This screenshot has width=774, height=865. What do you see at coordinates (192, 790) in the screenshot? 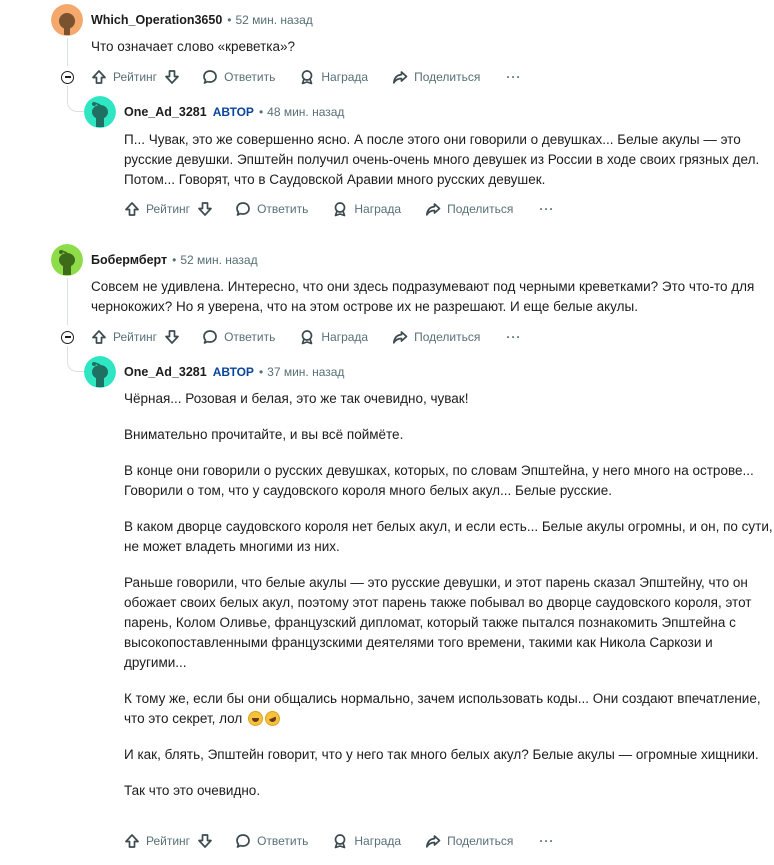
I see `comment-paragraph: Так что это очевидно.` at bounding box center [192, 790].